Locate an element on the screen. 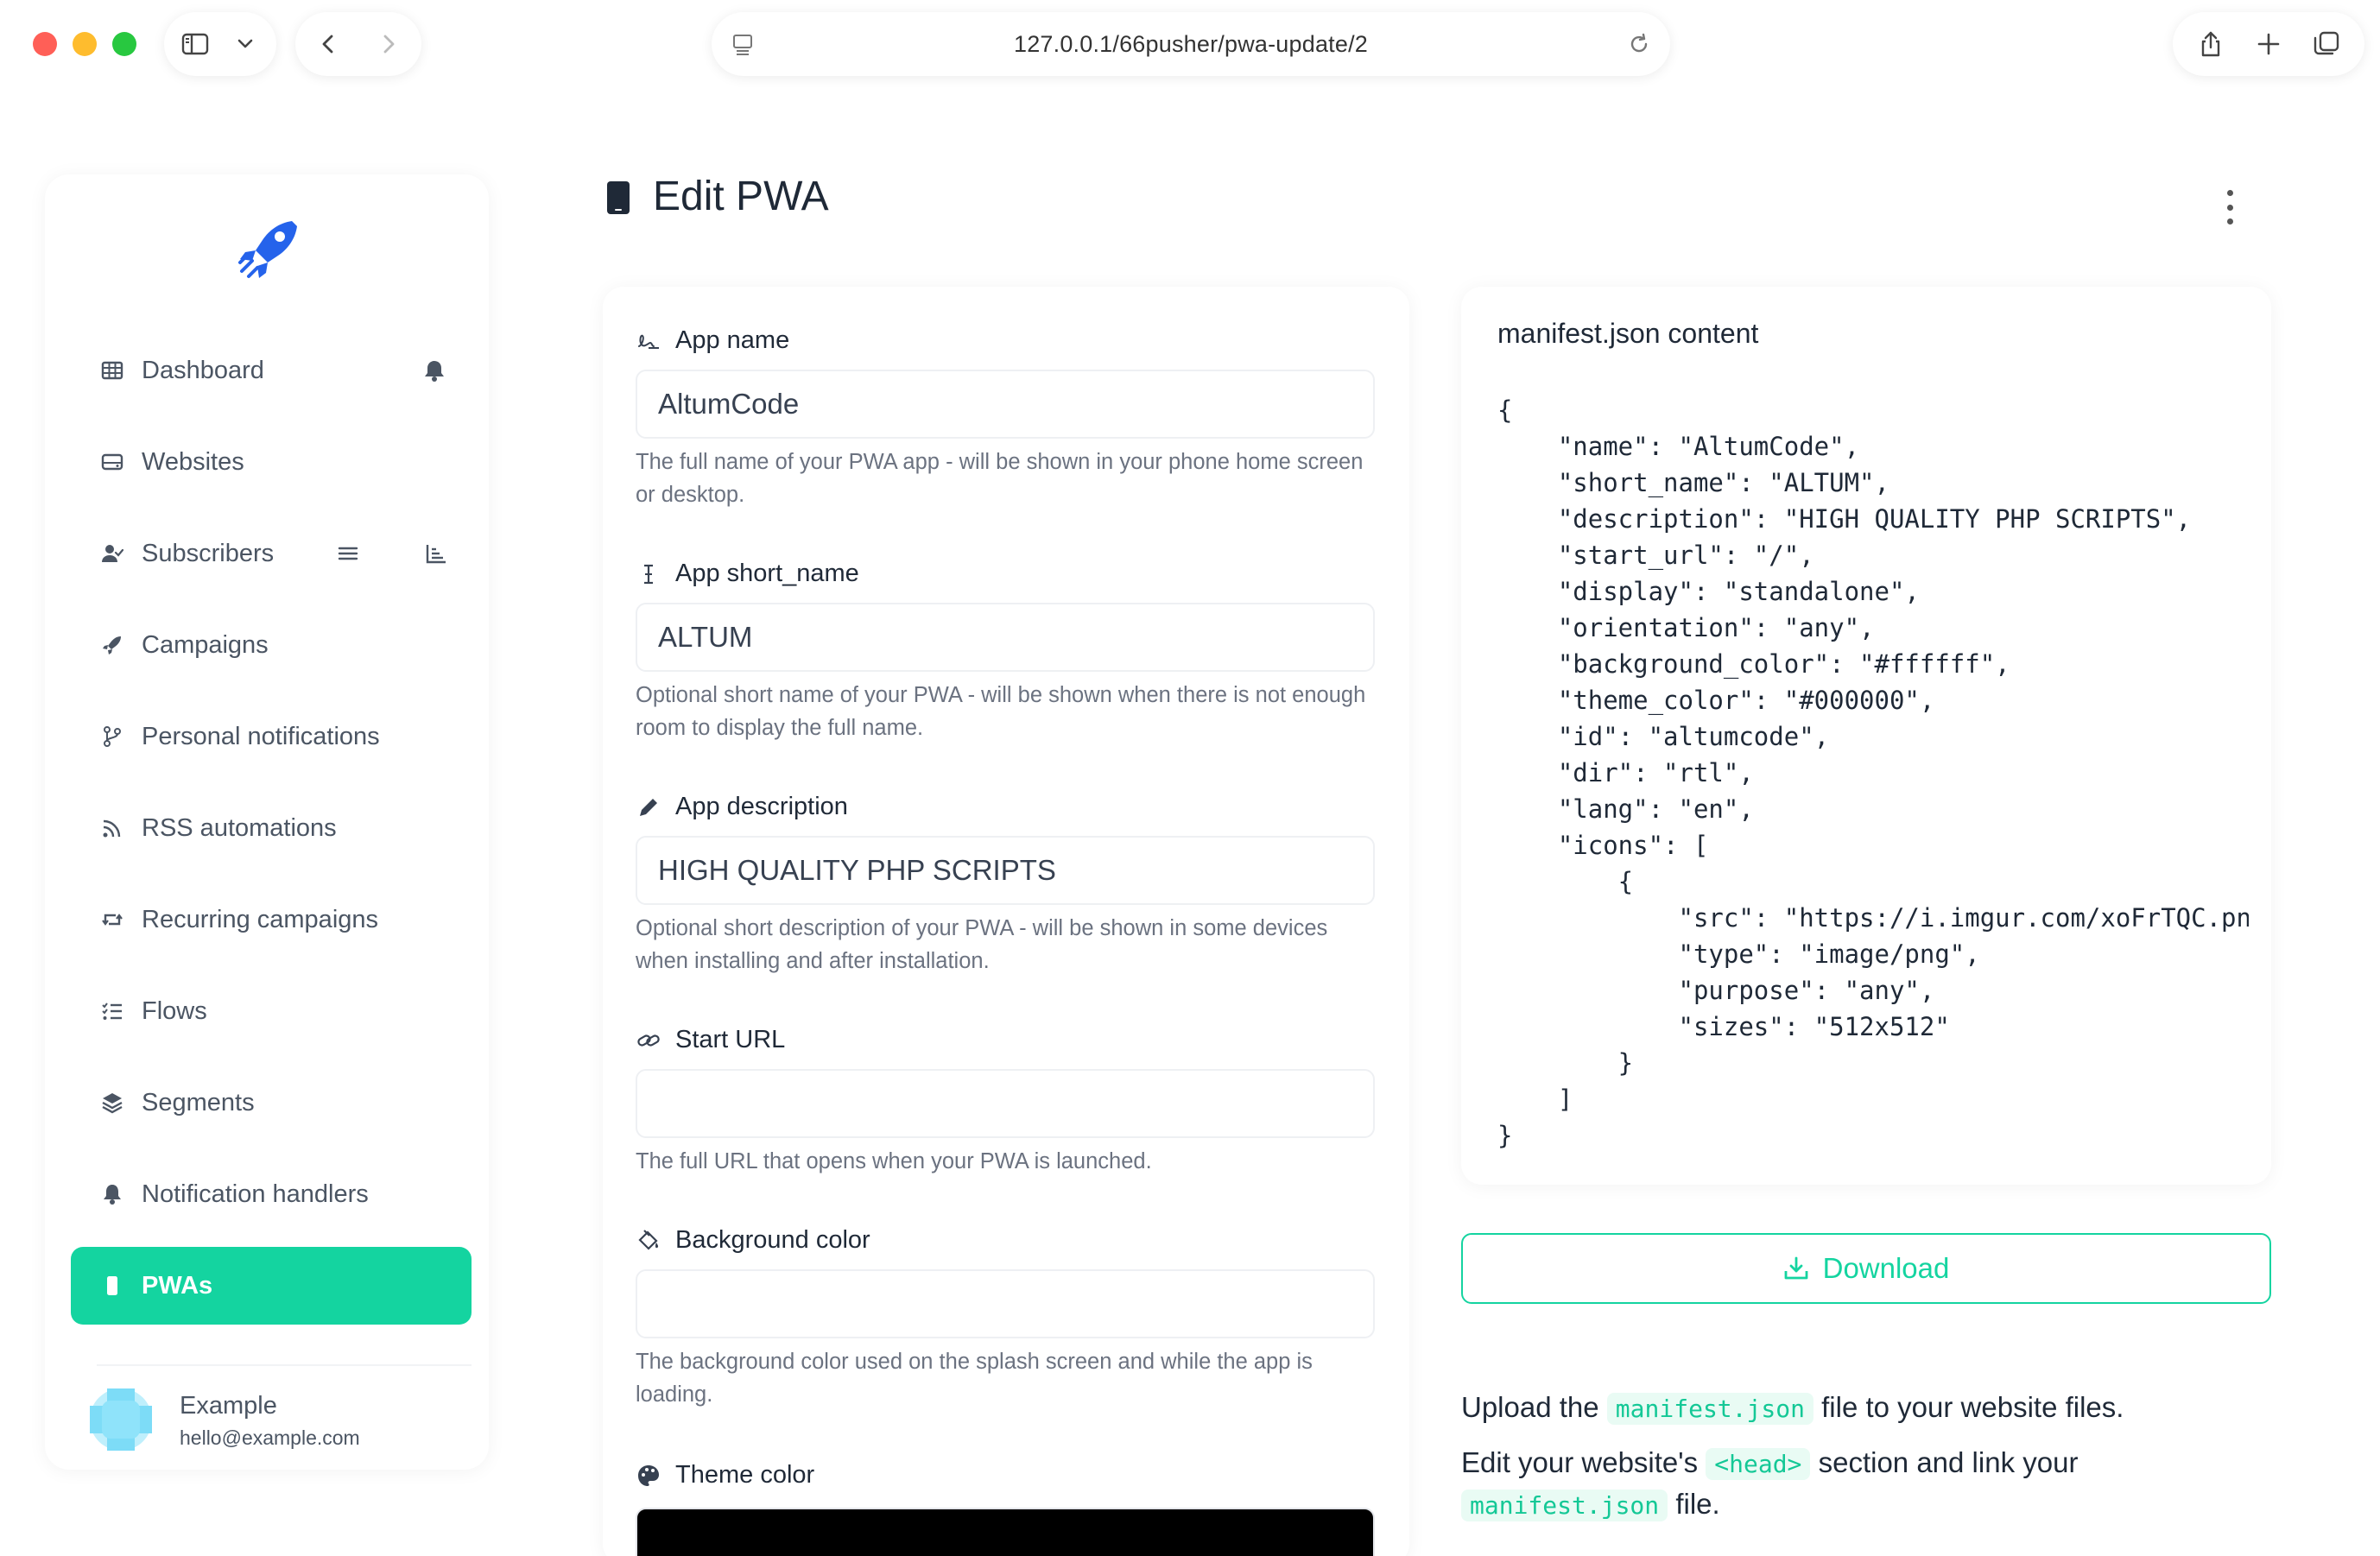 This screenshot has height=1556, width=2380. layer-group-icon is located at coordinates (112, 1103).